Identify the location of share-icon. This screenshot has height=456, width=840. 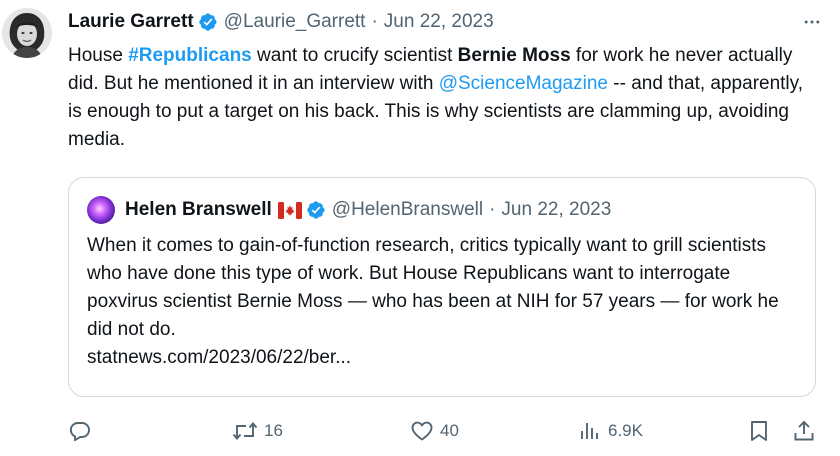
(804, 431).